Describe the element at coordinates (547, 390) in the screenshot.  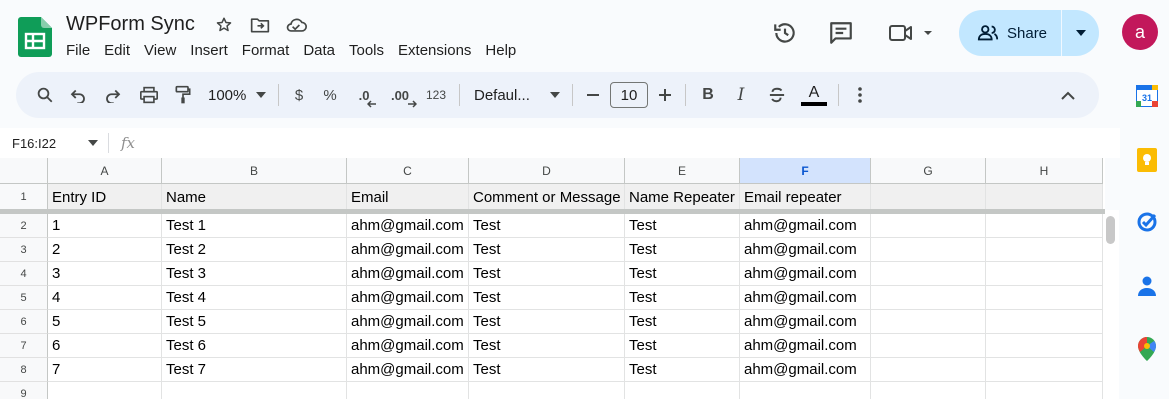
I see `cell-d9` at that location.